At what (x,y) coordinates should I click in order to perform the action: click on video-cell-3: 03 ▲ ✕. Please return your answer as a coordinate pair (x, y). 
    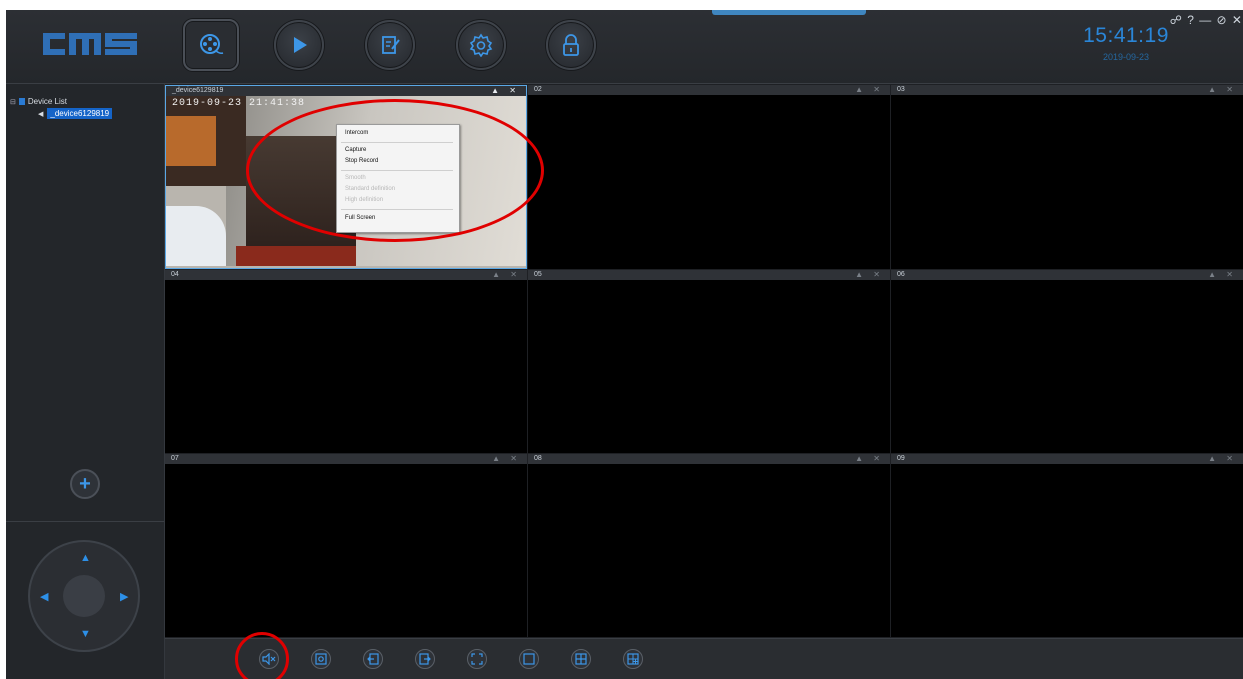
    Looking at the image, I should click on (1067, 177).